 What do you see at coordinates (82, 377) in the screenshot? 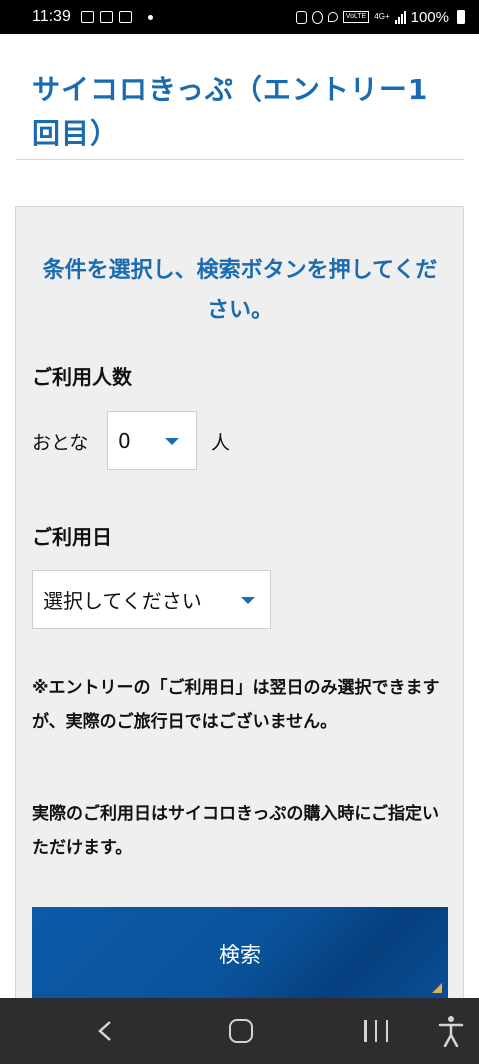
I see `users-section-label: ご利用人数` at bounding box center [82, 377].